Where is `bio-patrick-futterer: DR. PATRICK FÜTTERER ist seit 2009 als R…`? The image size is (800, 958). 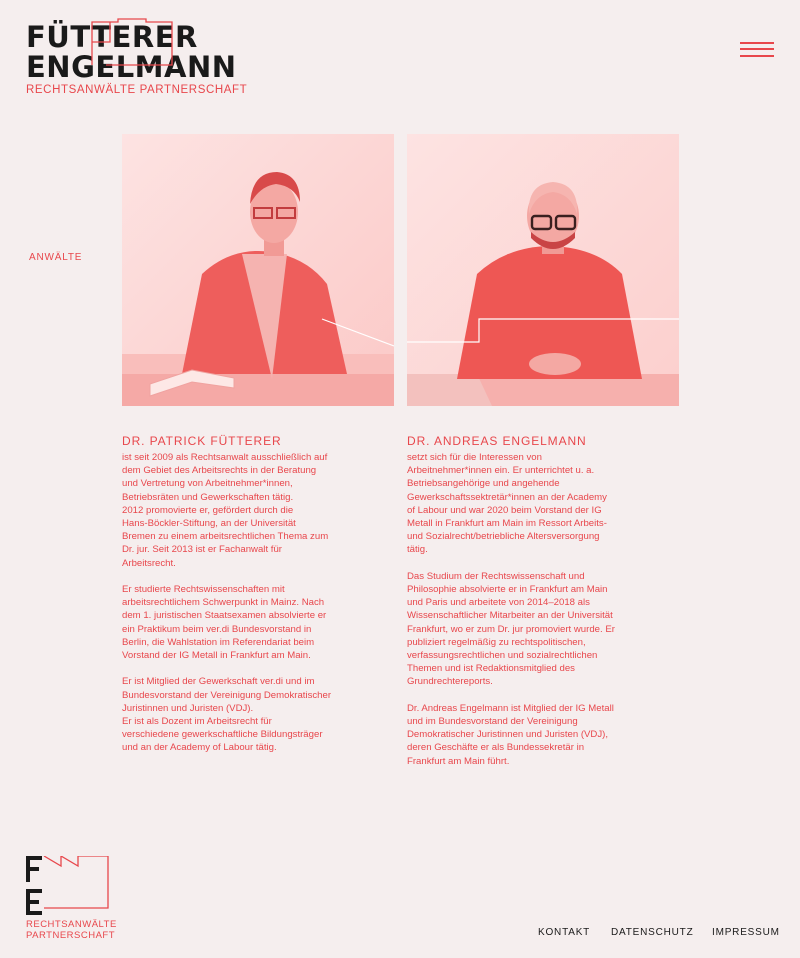 bio-patrick-futterer: DR. PATRICK FÜTTERER ist seit 2009 als R… is located at coordinates (242, 601).